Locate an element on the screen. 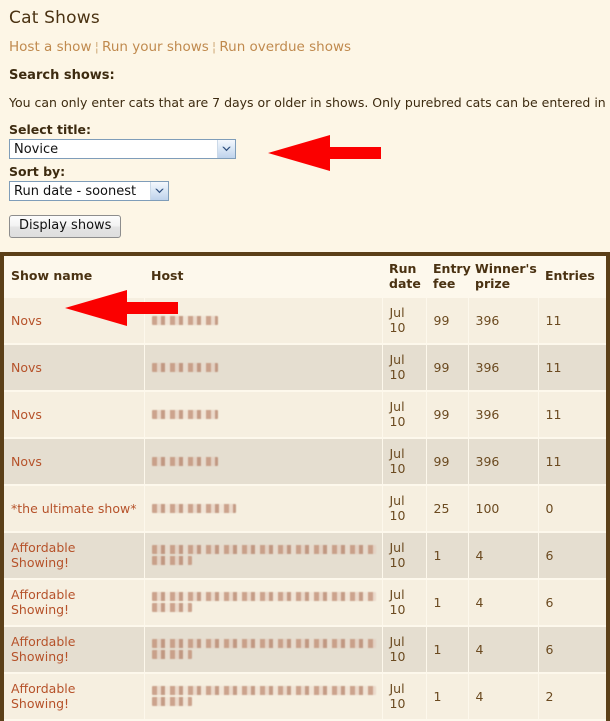 The height and width of the screenshot is (721, 610). select-title-dropdown: Novice is located at coordinates (122, 149).